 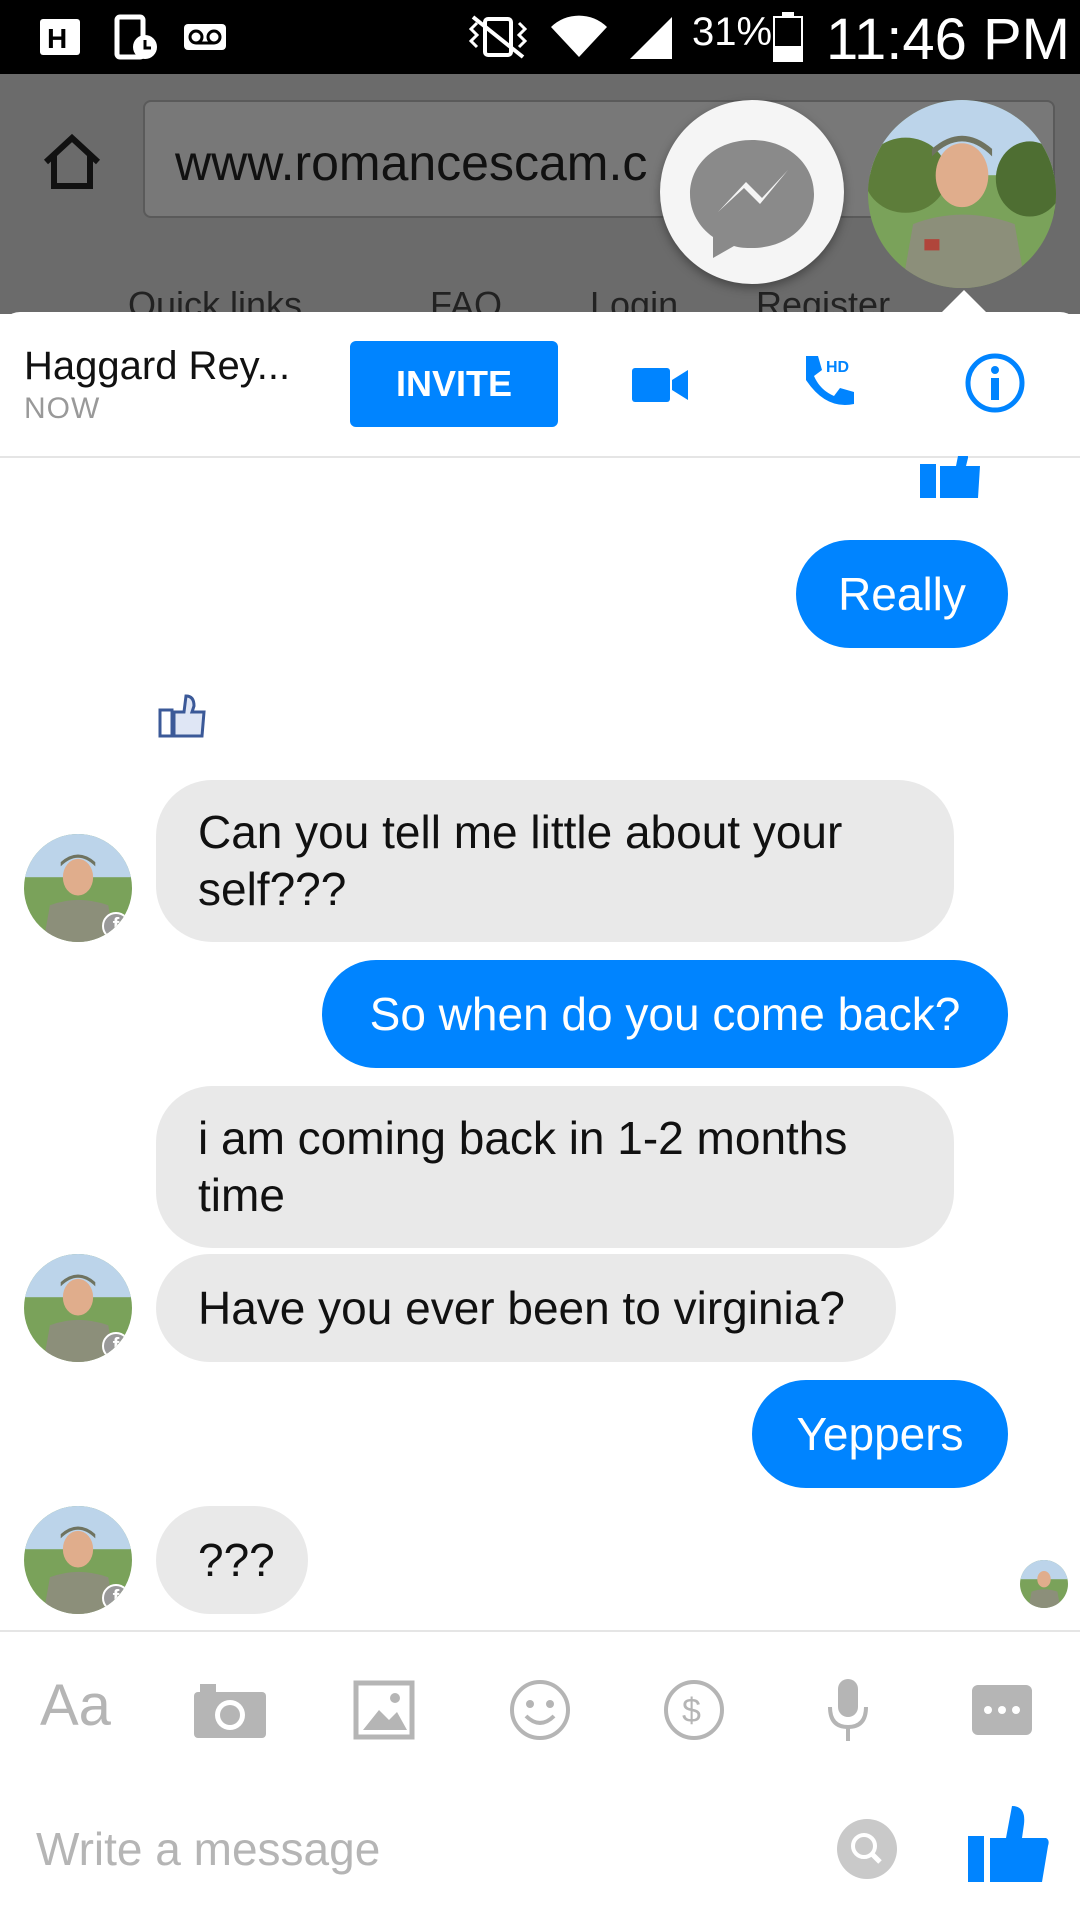 What do you see at coordinates (752, 199) in the screenshot?
I see `messenger-icon` at bounding box center [752, 199].